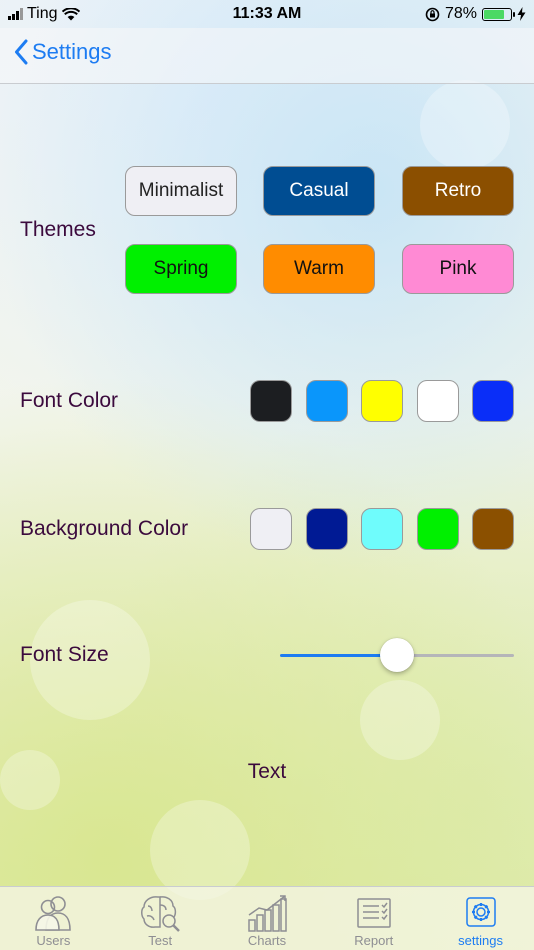 Image resolution: width=534 pixels, height=950 pixels. Describe the element at coordinates (21, 52) in the screenshot. I see `chevron-left-icon` at that location.